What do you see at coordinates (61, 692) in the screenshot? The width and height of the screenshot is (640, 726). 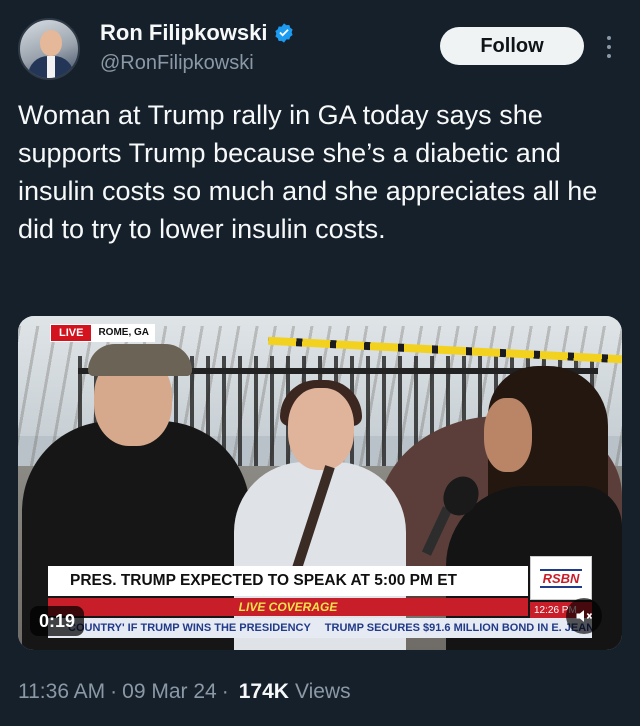 I see `tweet-time: 11:36 AM` at bounding box center [61, 692].